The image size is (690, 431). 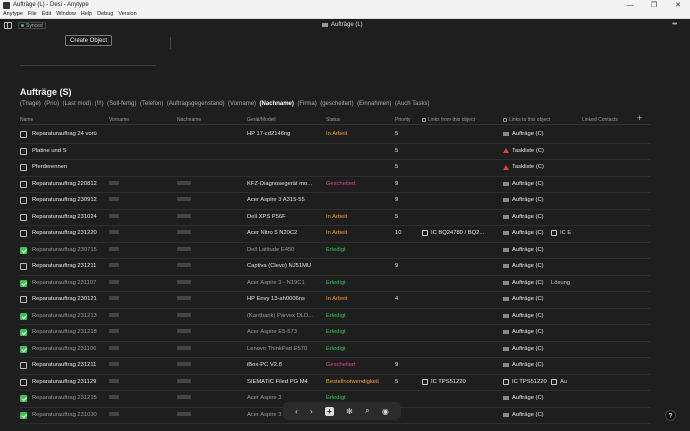 What do you see at coordinates (335, 168) in the screenshot?
I see `table-row: Pferderennen 5 Taskliste (C)` at bounding box center [335, 168].